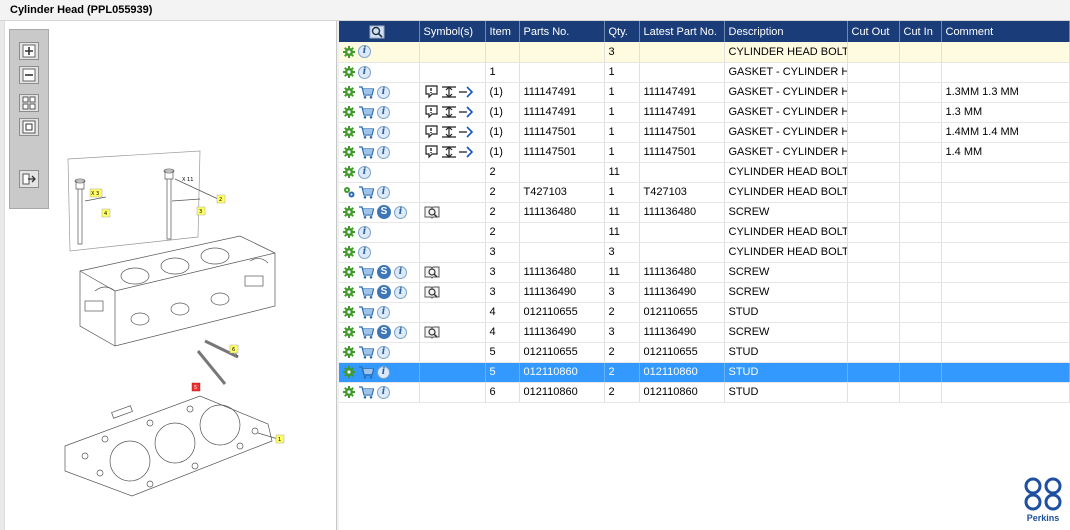 This screenshot has width=1070, height=530. I want to click on table-row: Si 2 111136480 11 111136480 SCREW, so click(704, 212).